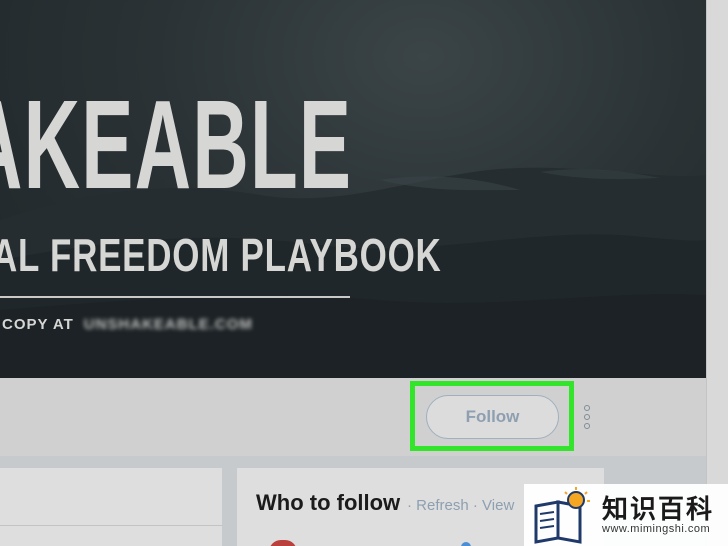  I want to click on vertical-ellipsis-icon, so click(587, 417).